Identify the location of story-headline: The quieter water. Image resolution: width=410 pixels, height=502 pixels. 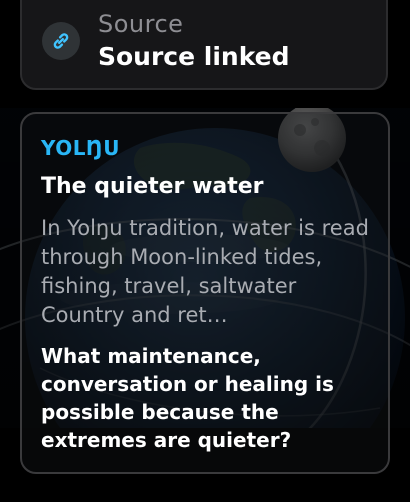
(152, 186).